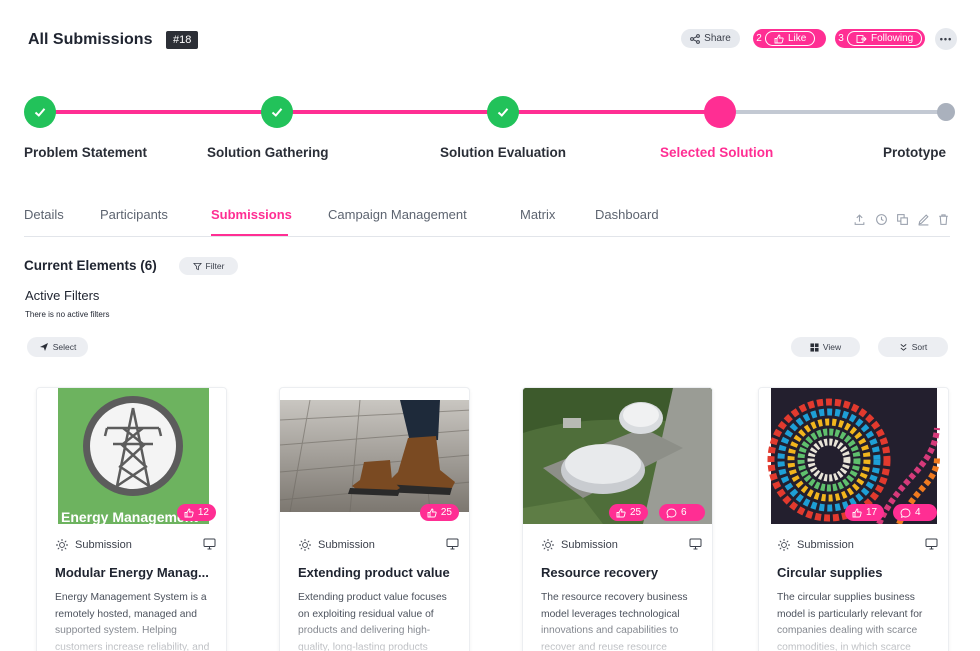  Describe the element at coordinates (923, 219) in the screenshot. I see `edit-icon` at that location.